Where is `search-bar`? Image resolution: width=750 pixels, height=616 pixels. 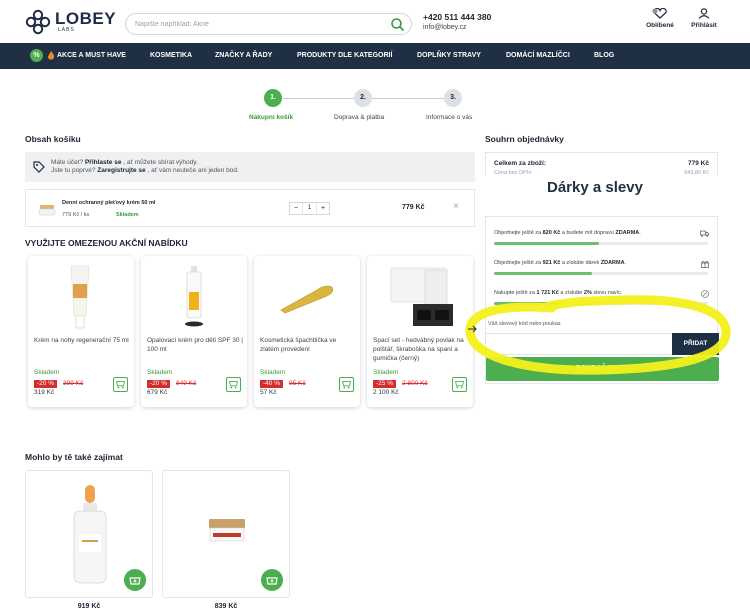 search-bar is located at coordinates (268, 24).